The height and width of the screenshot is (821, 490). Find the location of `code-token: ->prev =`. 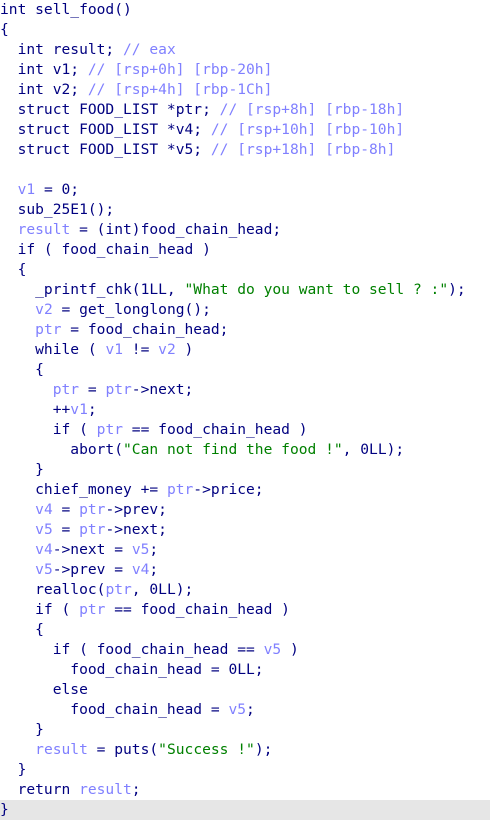

code-token: ->prev = is located at coordinates (92, 569).